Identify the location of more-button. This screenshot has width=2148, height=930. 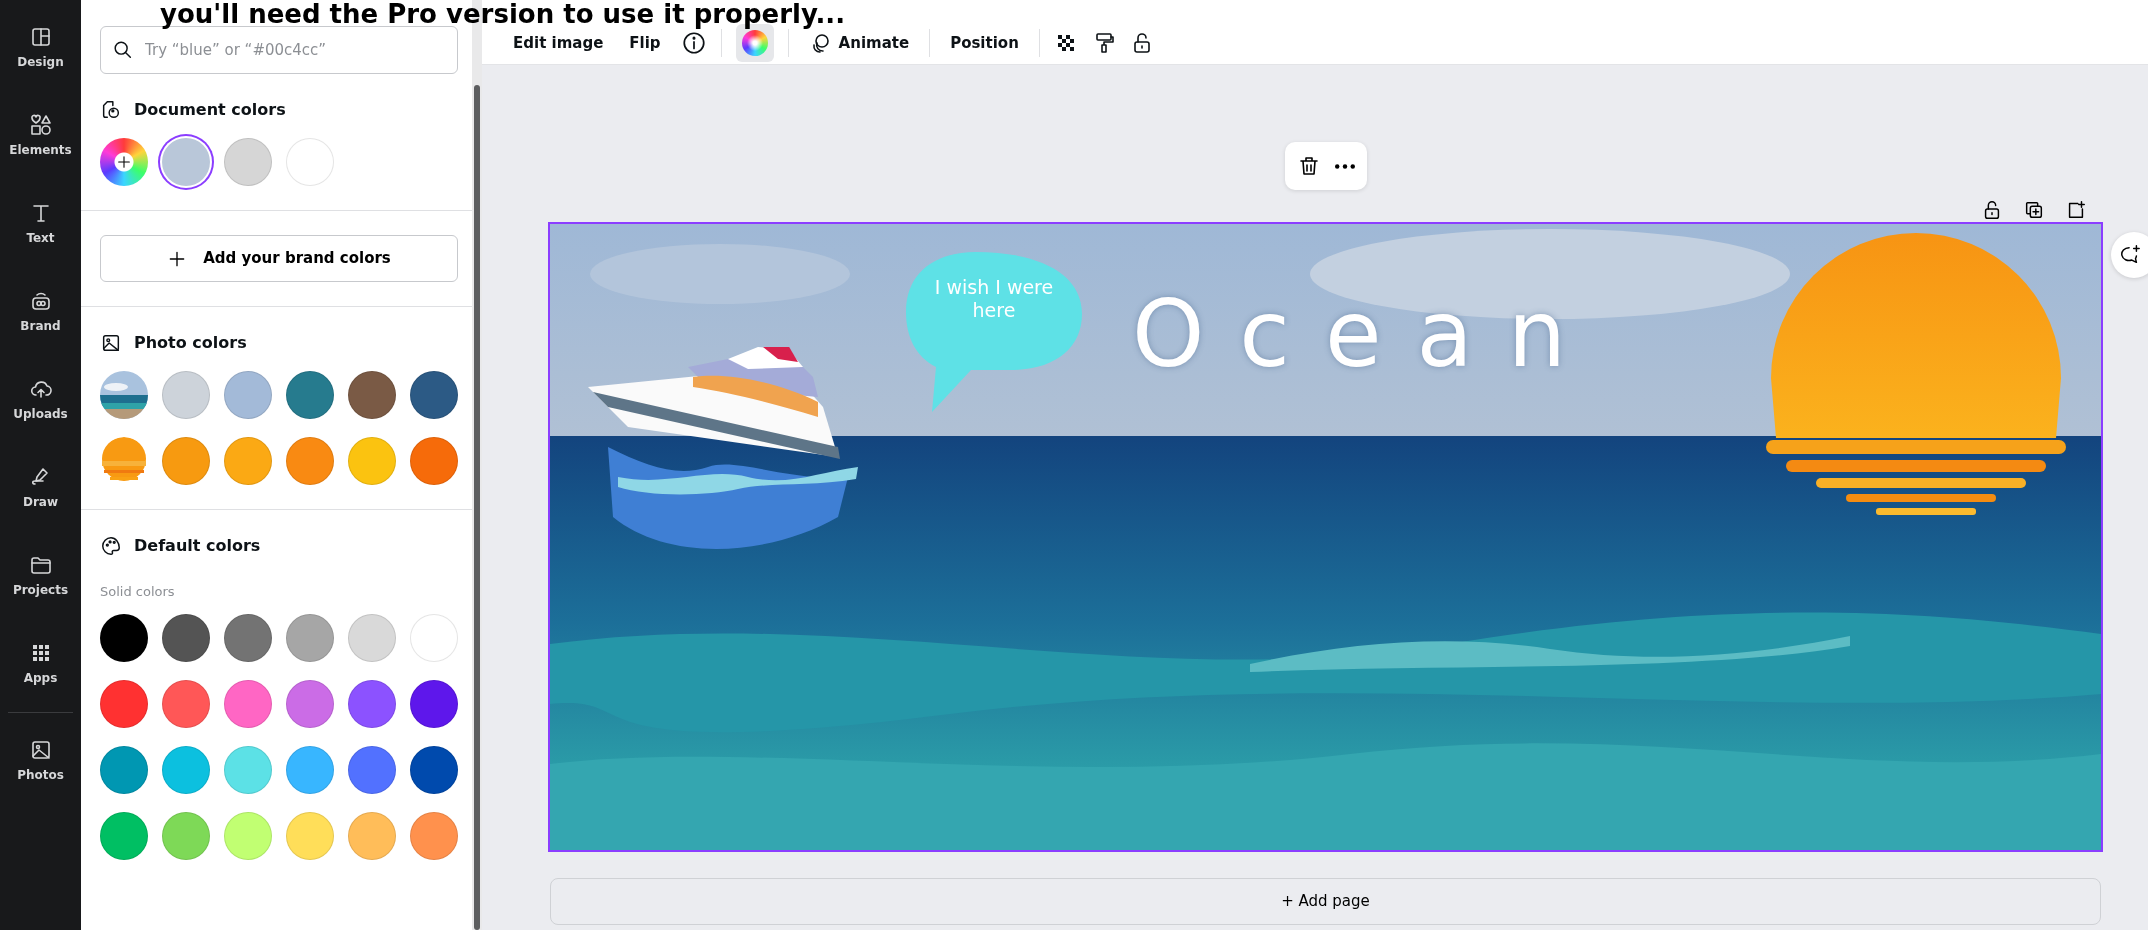
(1344, 166).